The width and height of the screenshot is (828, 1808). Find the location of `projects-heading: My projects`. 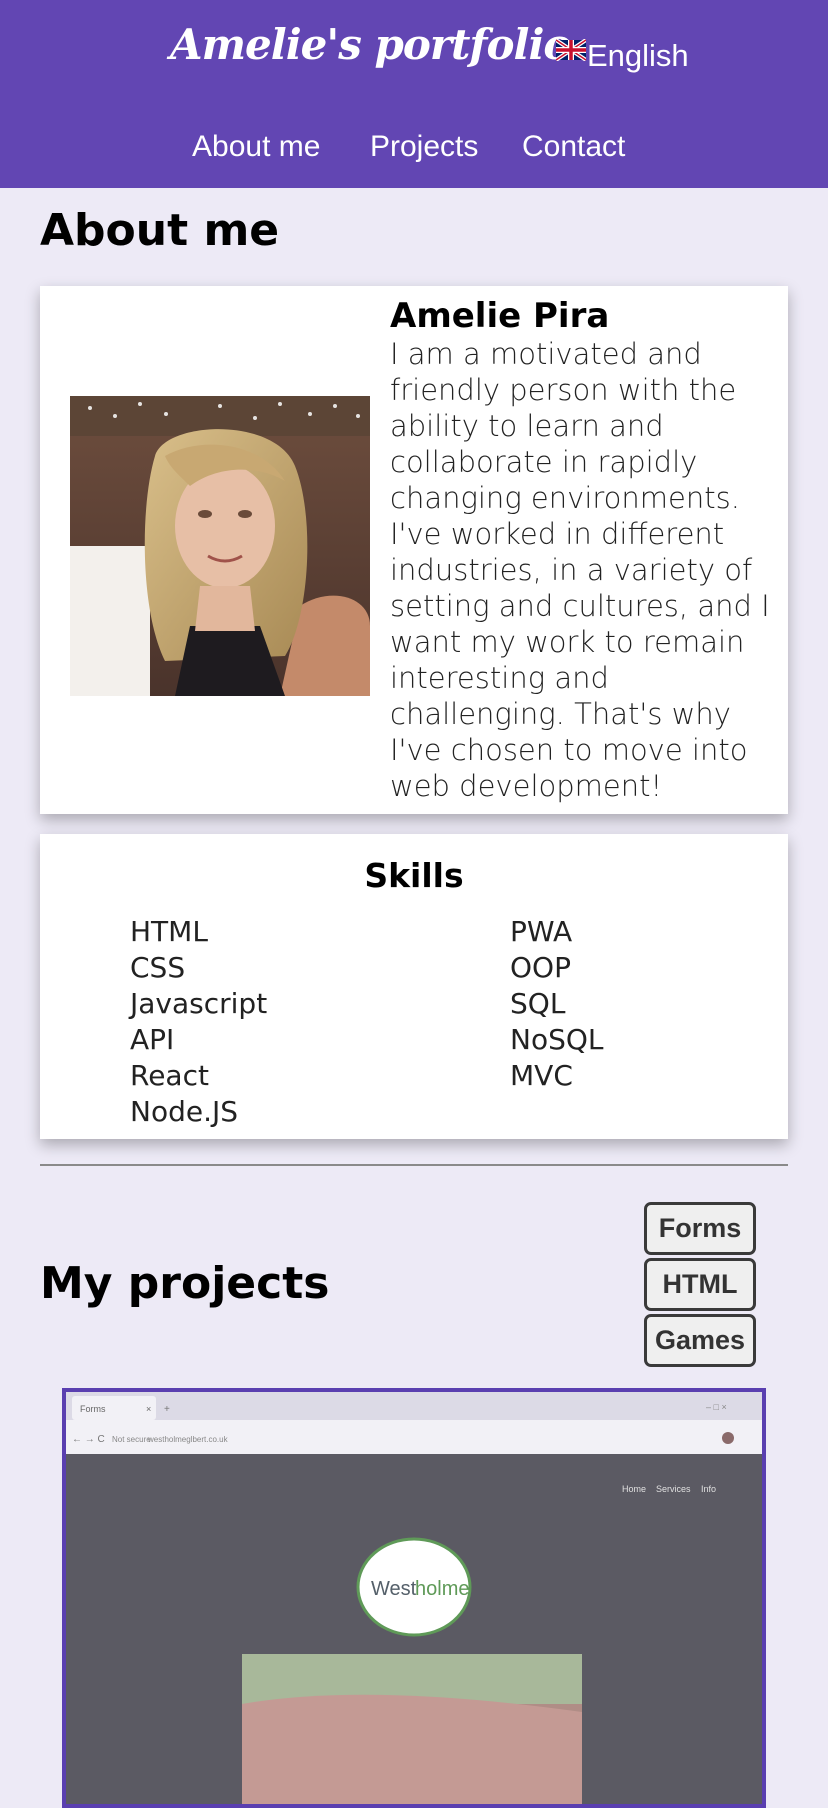

projects-heading: My projects is located at coordinates (185, 1283).